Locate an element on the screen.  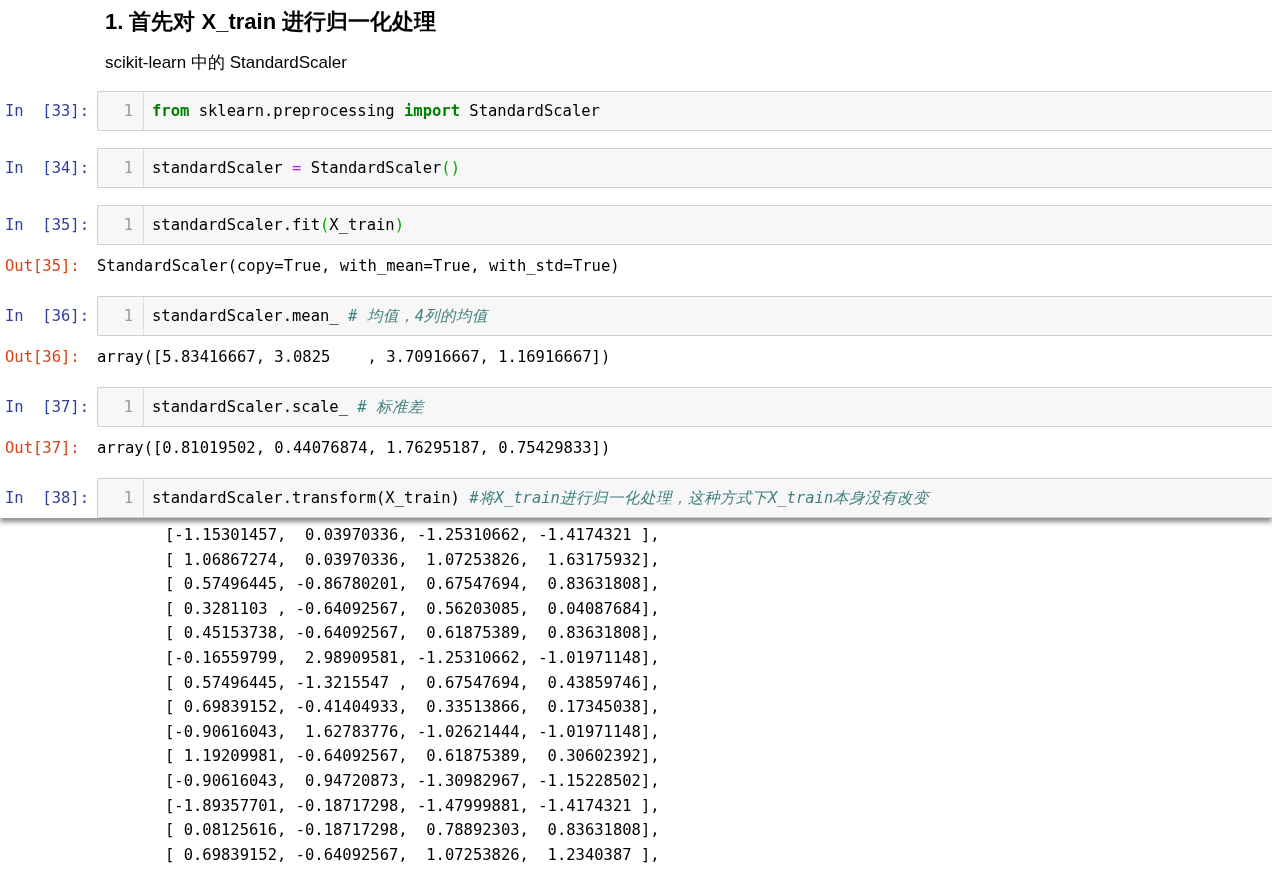
output-line: [-1.15301457, 0.03970336, -1.25310662, -1.4174321 ], is located at coordinates (412, 535).